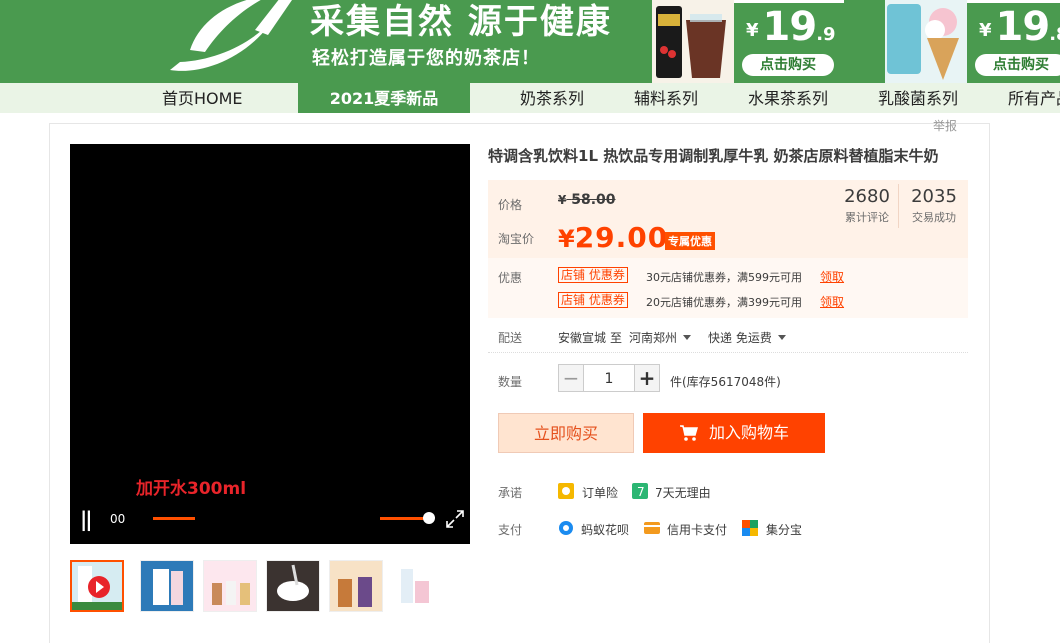 The width and height of the screenshot is (1060, 643). What do you see at coordinates (510, 205) in the screenshot?
I see `price-label: 价格` at bounding box center [510, 205].